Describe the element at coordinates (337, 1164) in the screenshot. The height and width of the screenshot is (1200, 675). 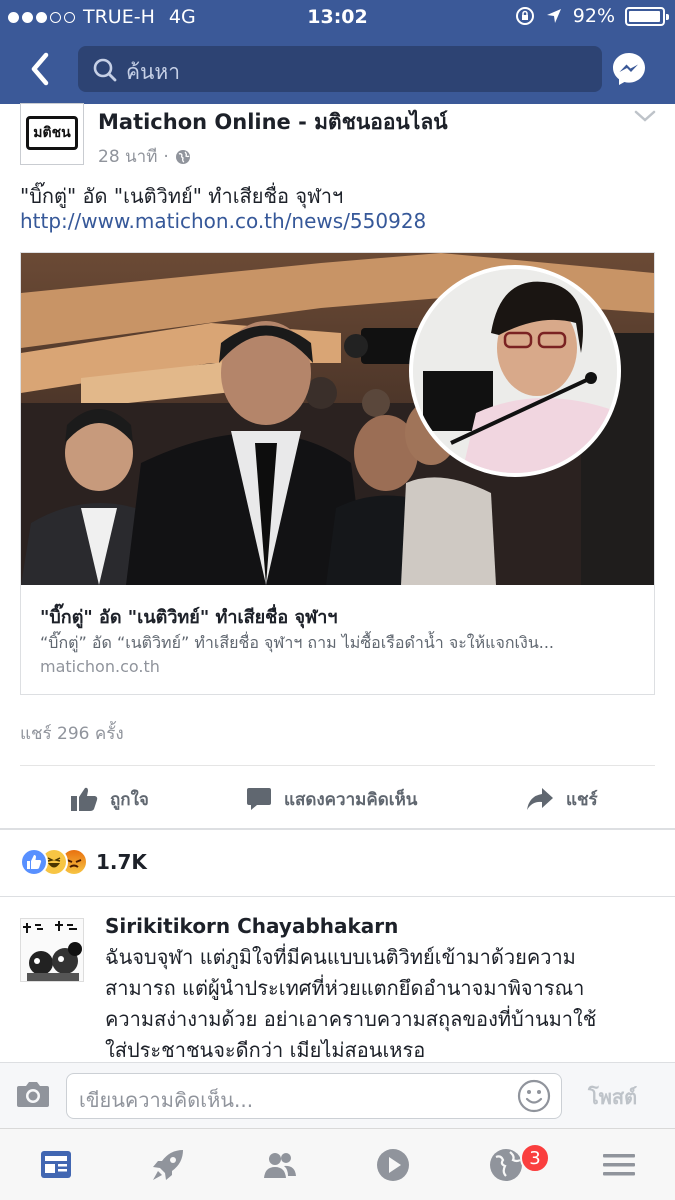
I see `bottom-tab-bar: 3` at that location.